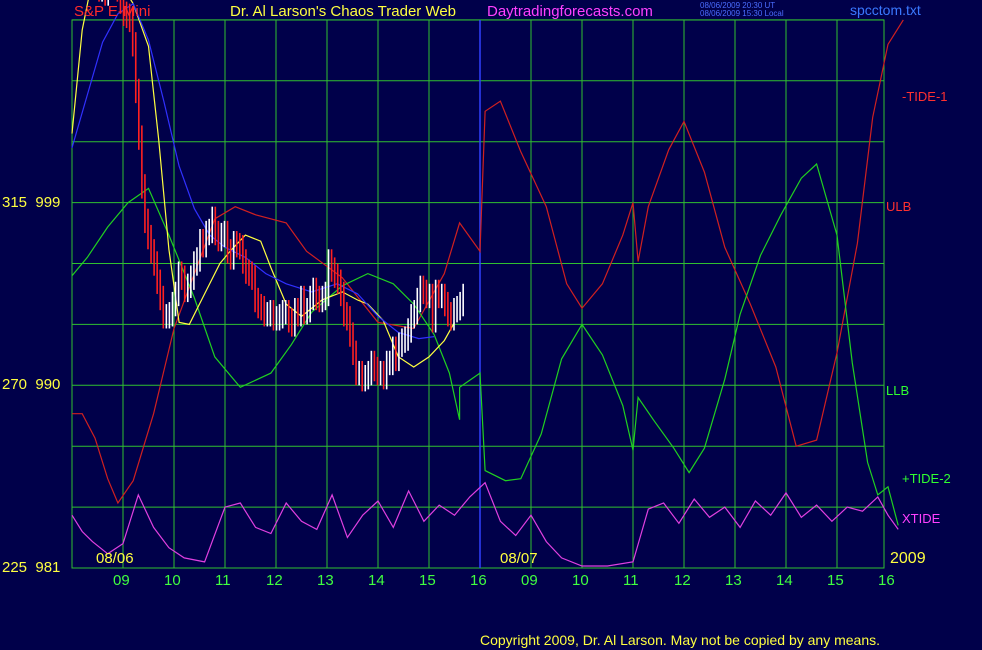 The width and height of the screenshot is (982, 650). I want to click on legend-tide2: +TIDE-2, so click(926, 478).